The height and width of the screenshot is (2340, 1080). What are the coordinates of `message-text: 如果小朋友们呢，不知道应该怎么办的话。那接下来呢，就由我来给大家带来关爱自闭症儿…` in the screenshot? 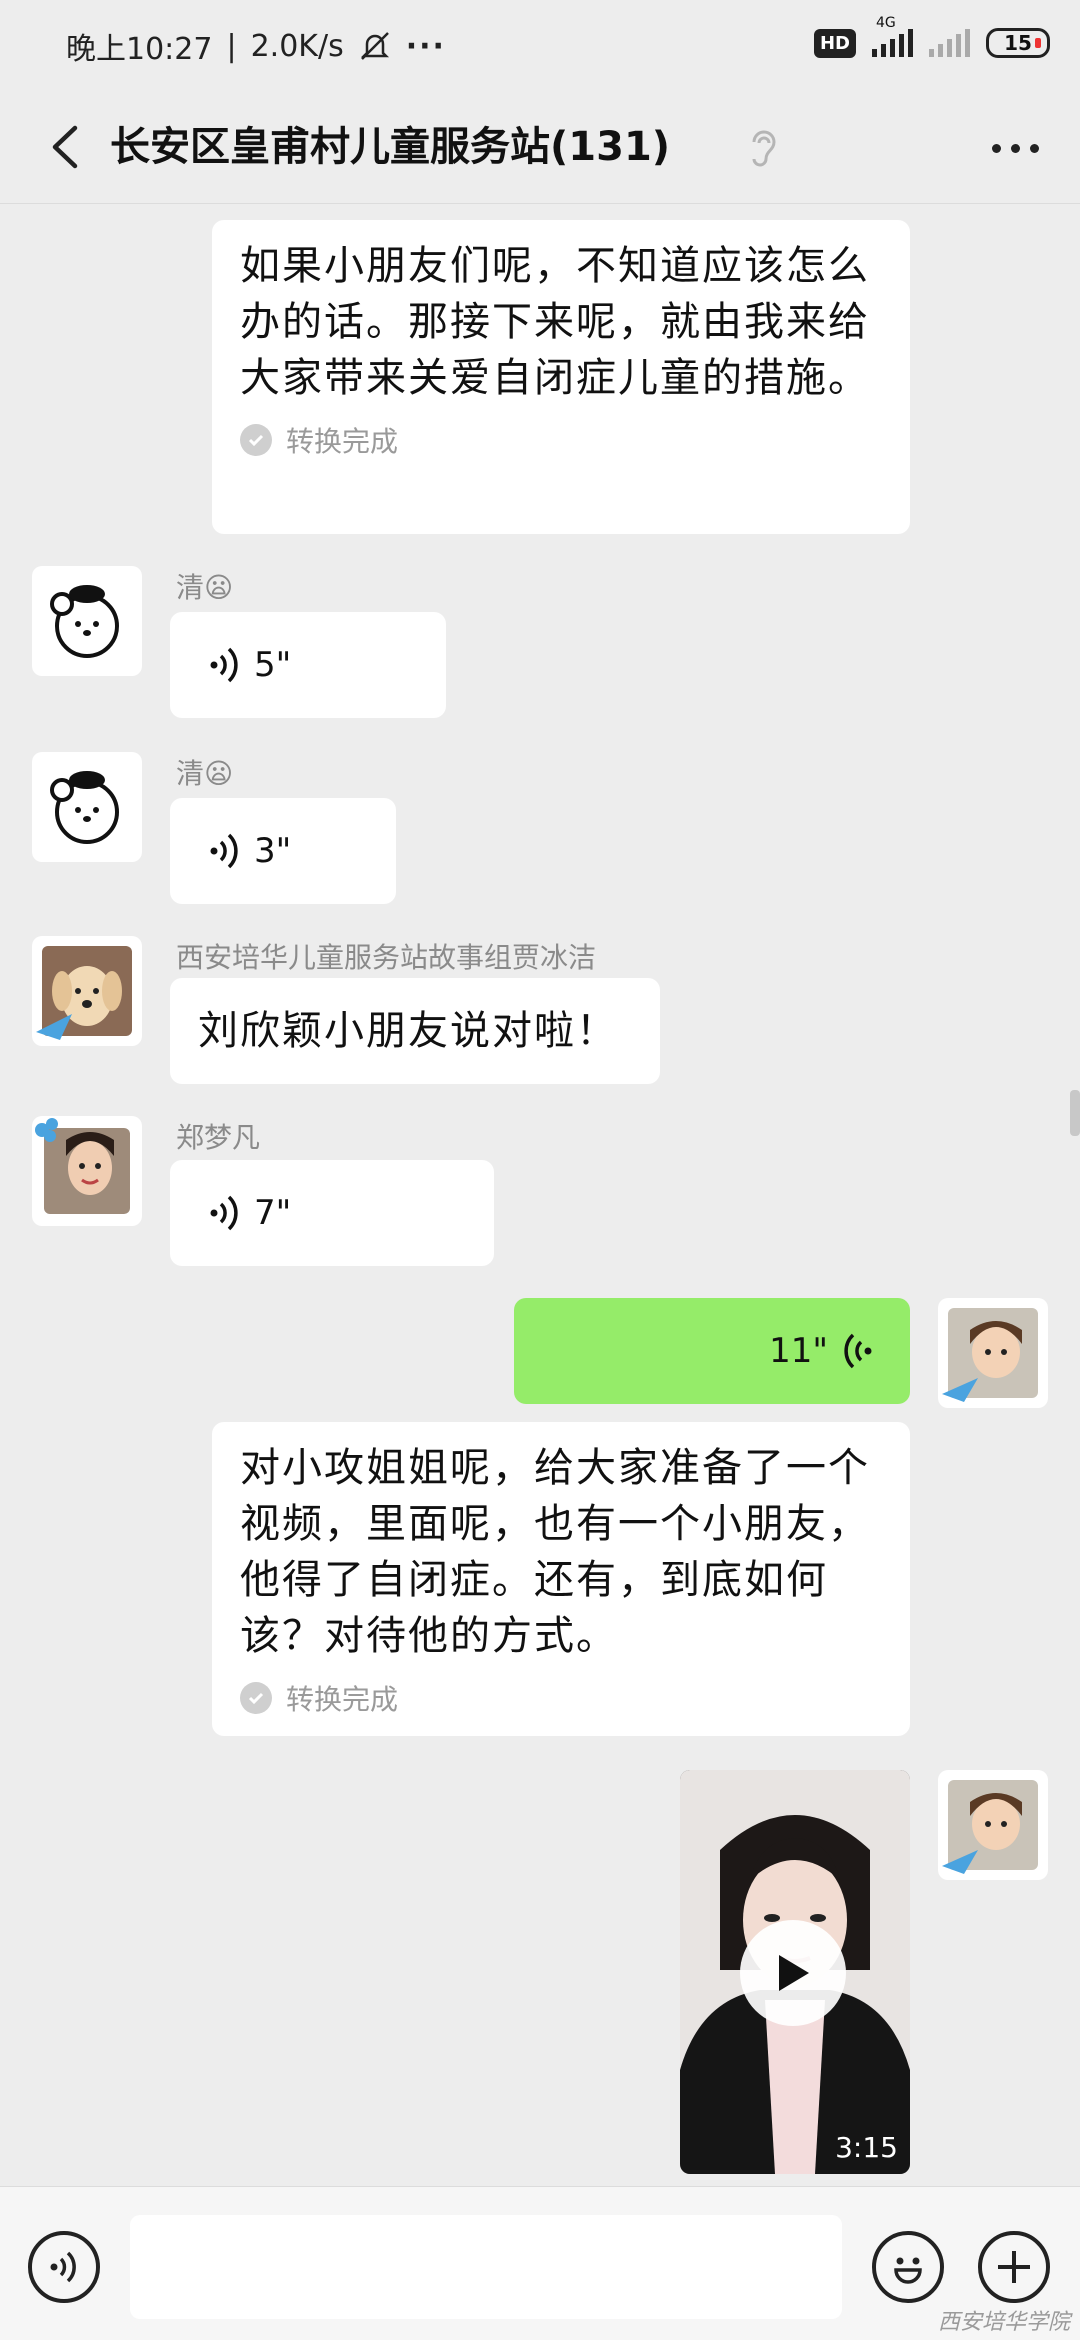 It's located at (555, 322).